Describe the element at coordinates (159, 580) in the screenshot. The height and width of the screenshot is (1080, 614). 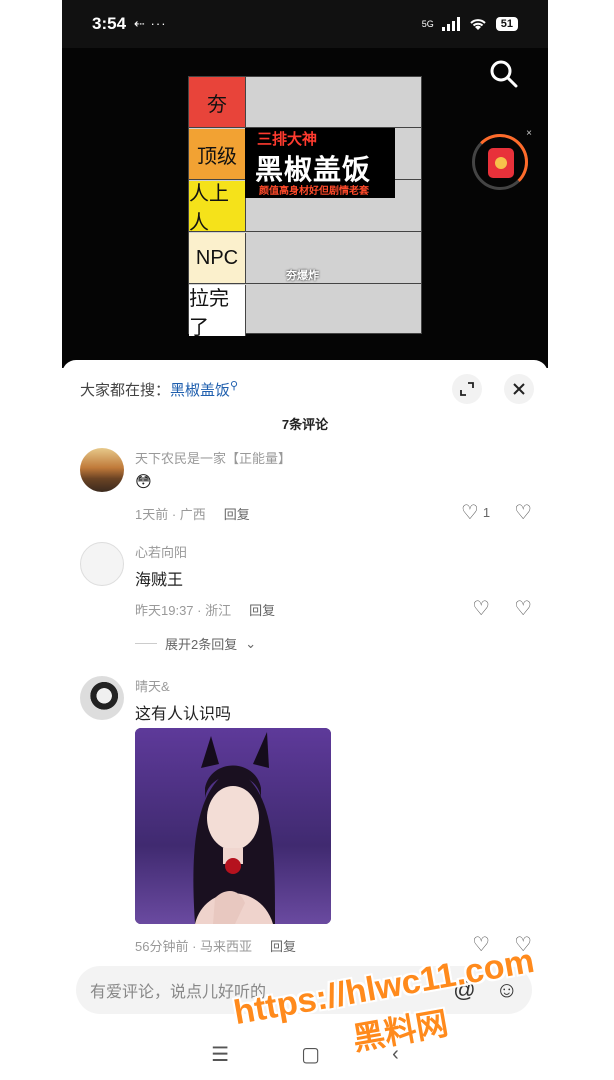
I see `comment-text: 海贼王` at that location.